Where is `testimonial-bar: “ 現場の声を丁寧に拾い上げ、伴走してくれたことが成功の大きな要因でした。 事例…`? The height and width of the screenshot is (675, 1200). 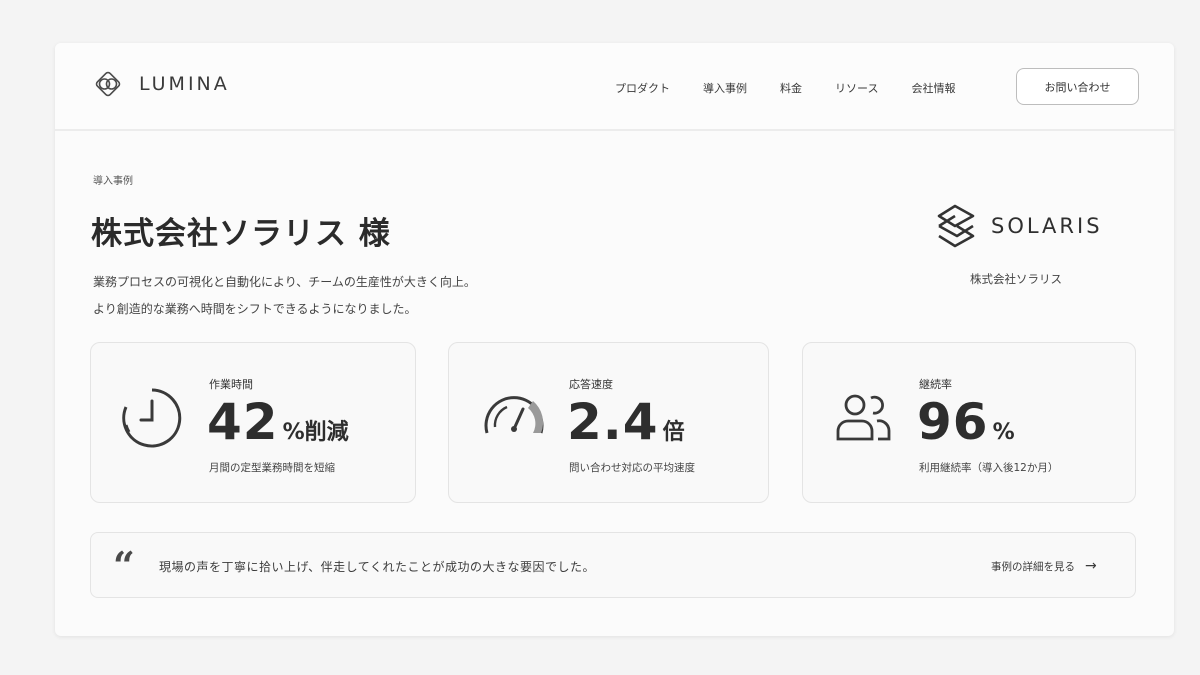 testimonial-bar: “ 現場の声を丁寧に拾い上げ、伴走してくれたことが成功の大きな要因でした。 事例… is located at coordinates (613, 565).